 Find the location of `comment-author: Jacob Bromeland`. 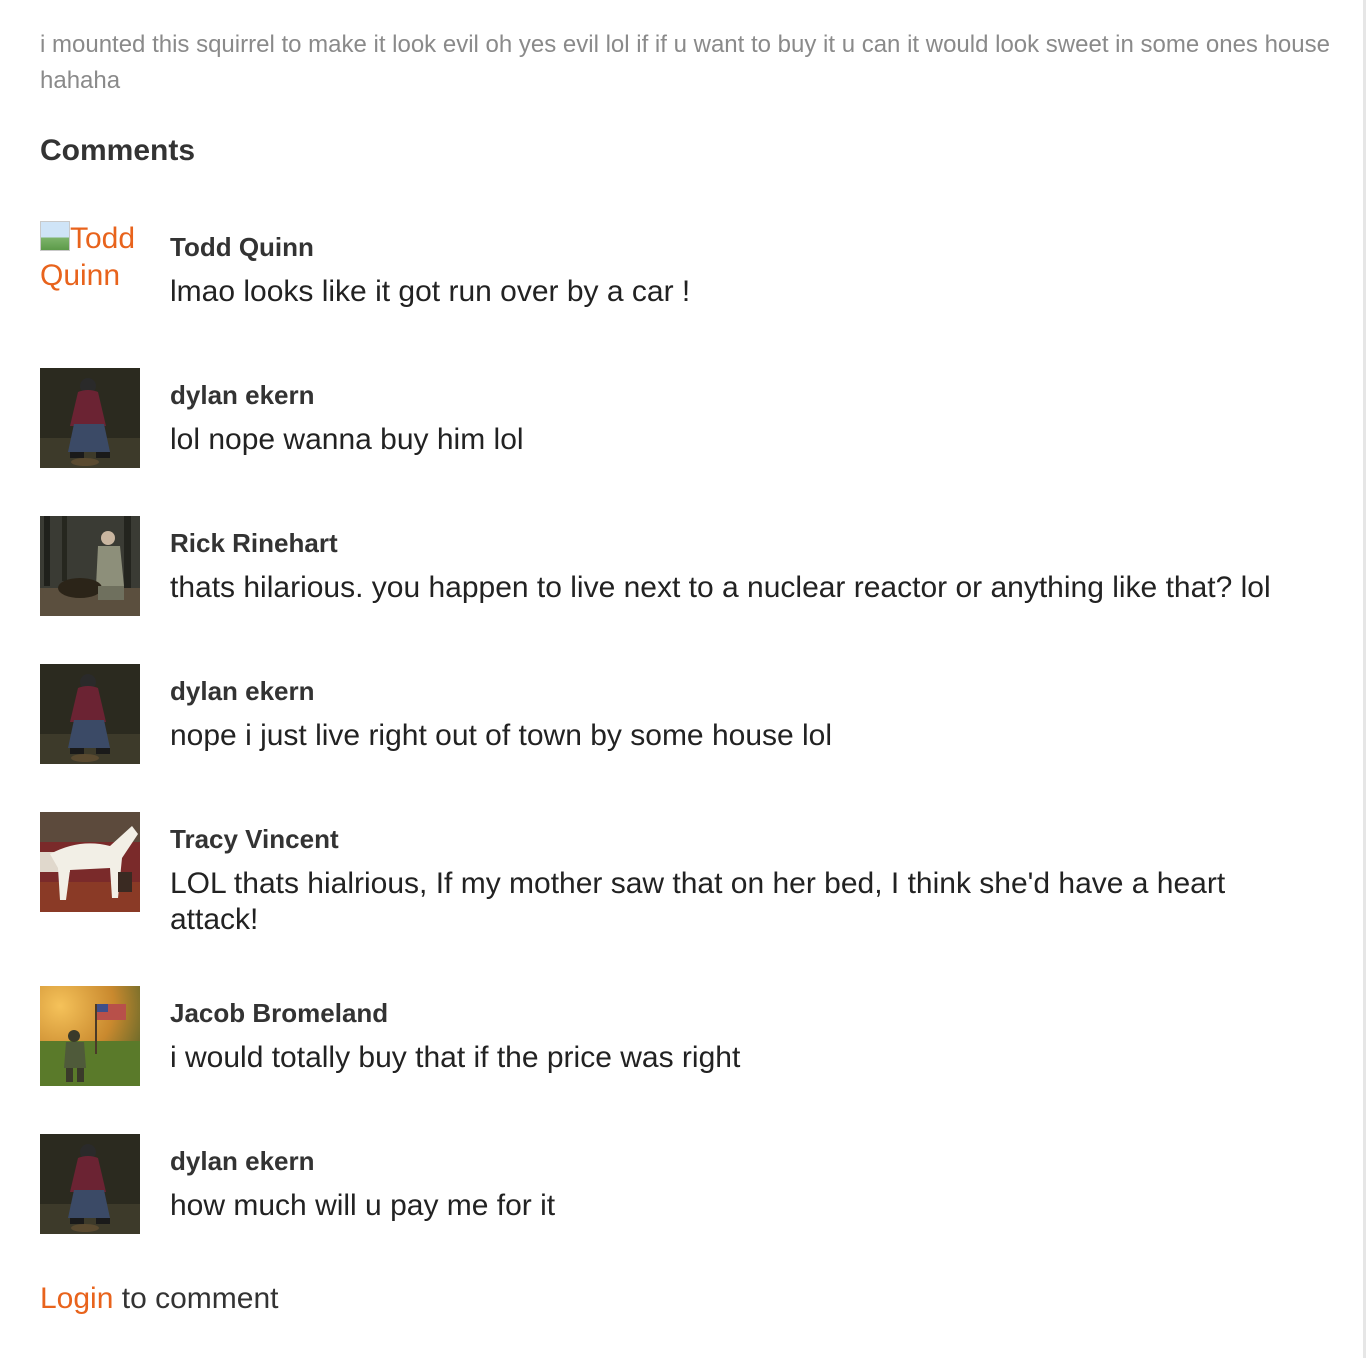

comment-author: Jacob Bromeland is located at coordinates (279, 1013).